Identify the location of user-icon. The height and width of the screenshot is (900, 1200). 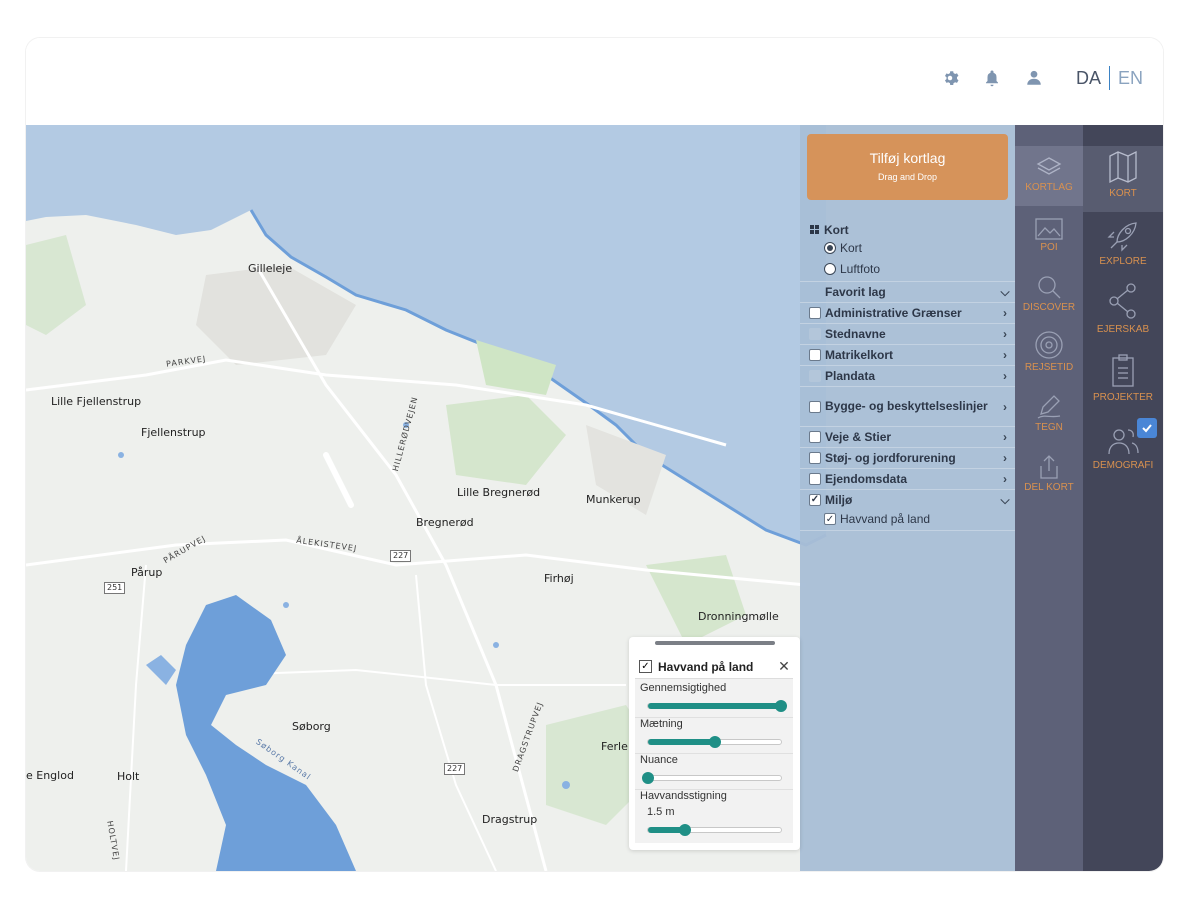
(1034, 78).